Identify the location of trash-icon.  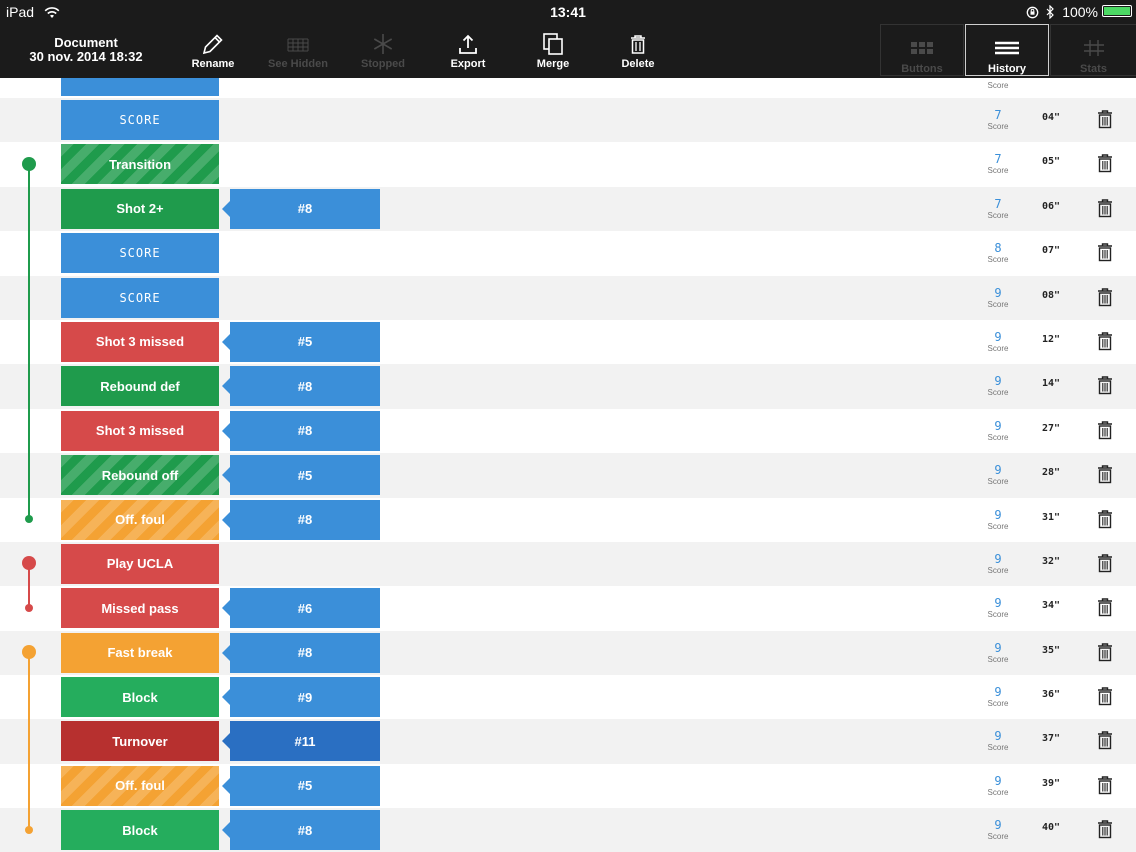
(638, 44).